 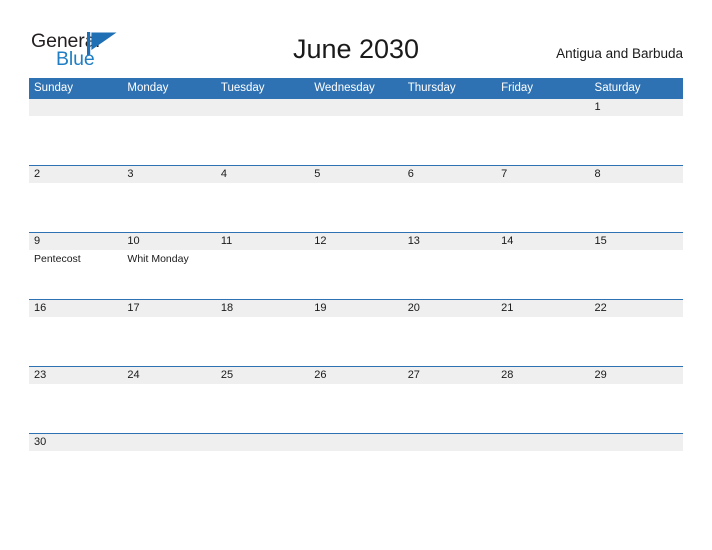 I want to click on day-cell-events: Pentecost, so click(x=75, y=275).